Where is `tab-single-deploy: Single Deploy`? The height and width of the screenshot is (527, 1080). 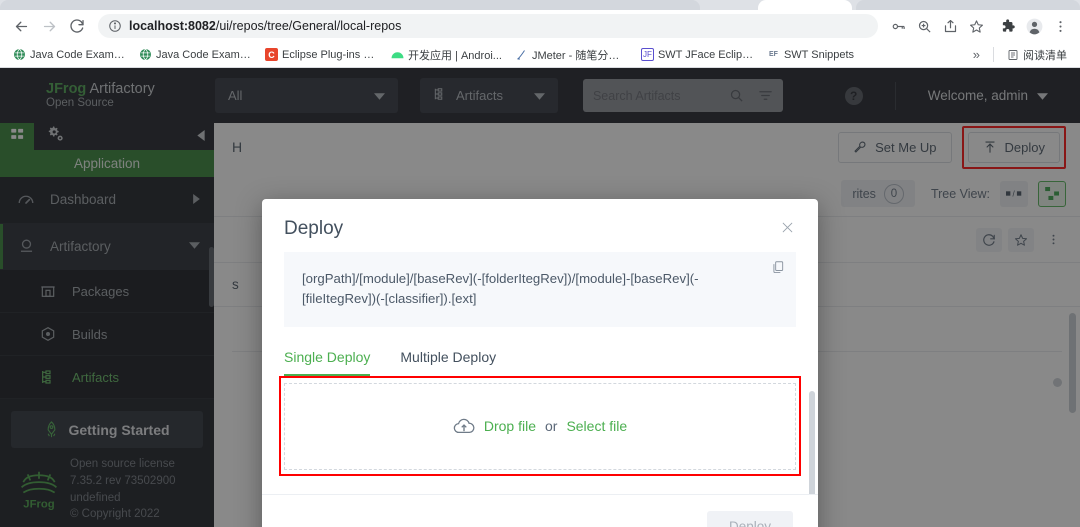 tab-single-deploy: Single Deploy is located at coordinates (327, 363).